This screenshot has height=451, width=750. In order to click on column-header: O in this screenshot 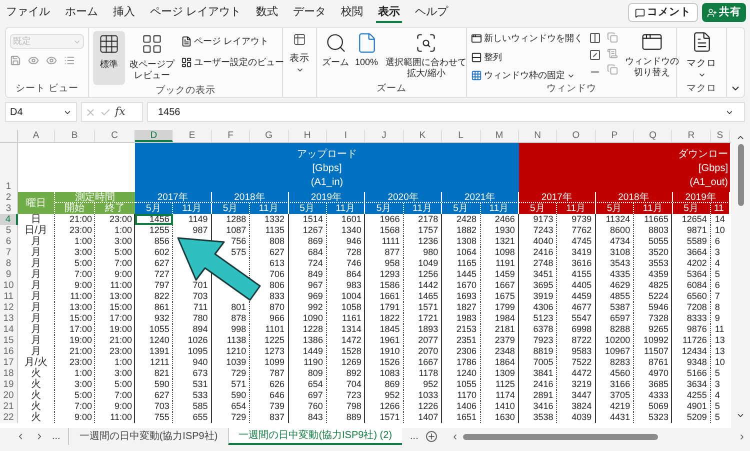, I will do `click(576, 136)`.